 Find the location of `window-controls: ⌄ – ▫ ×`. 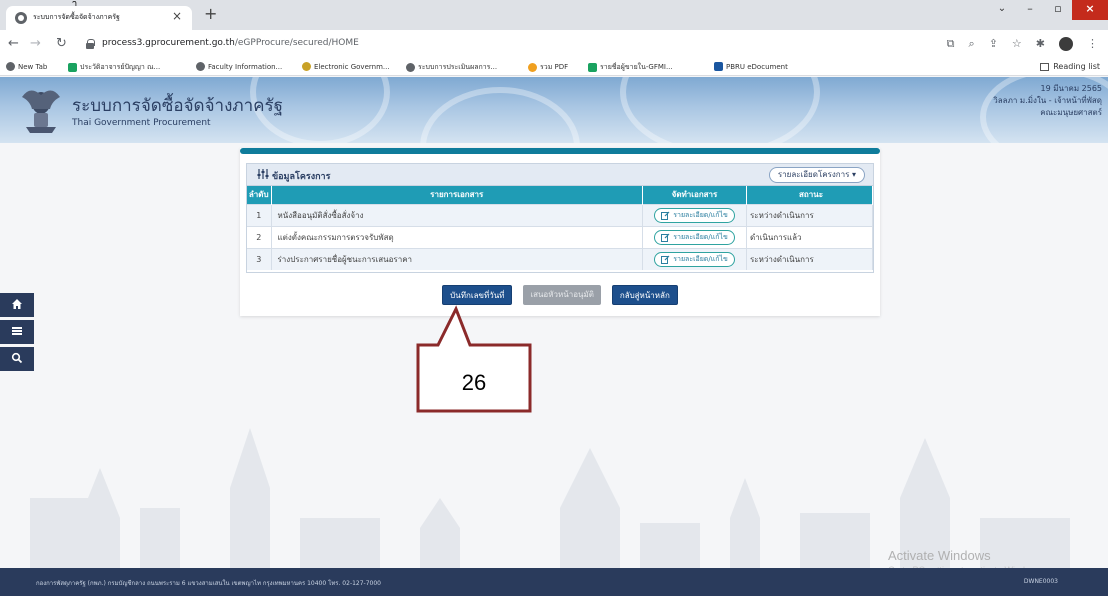

window-controls: ⌄ – ▫ × is located at coordinates (1048, 10).